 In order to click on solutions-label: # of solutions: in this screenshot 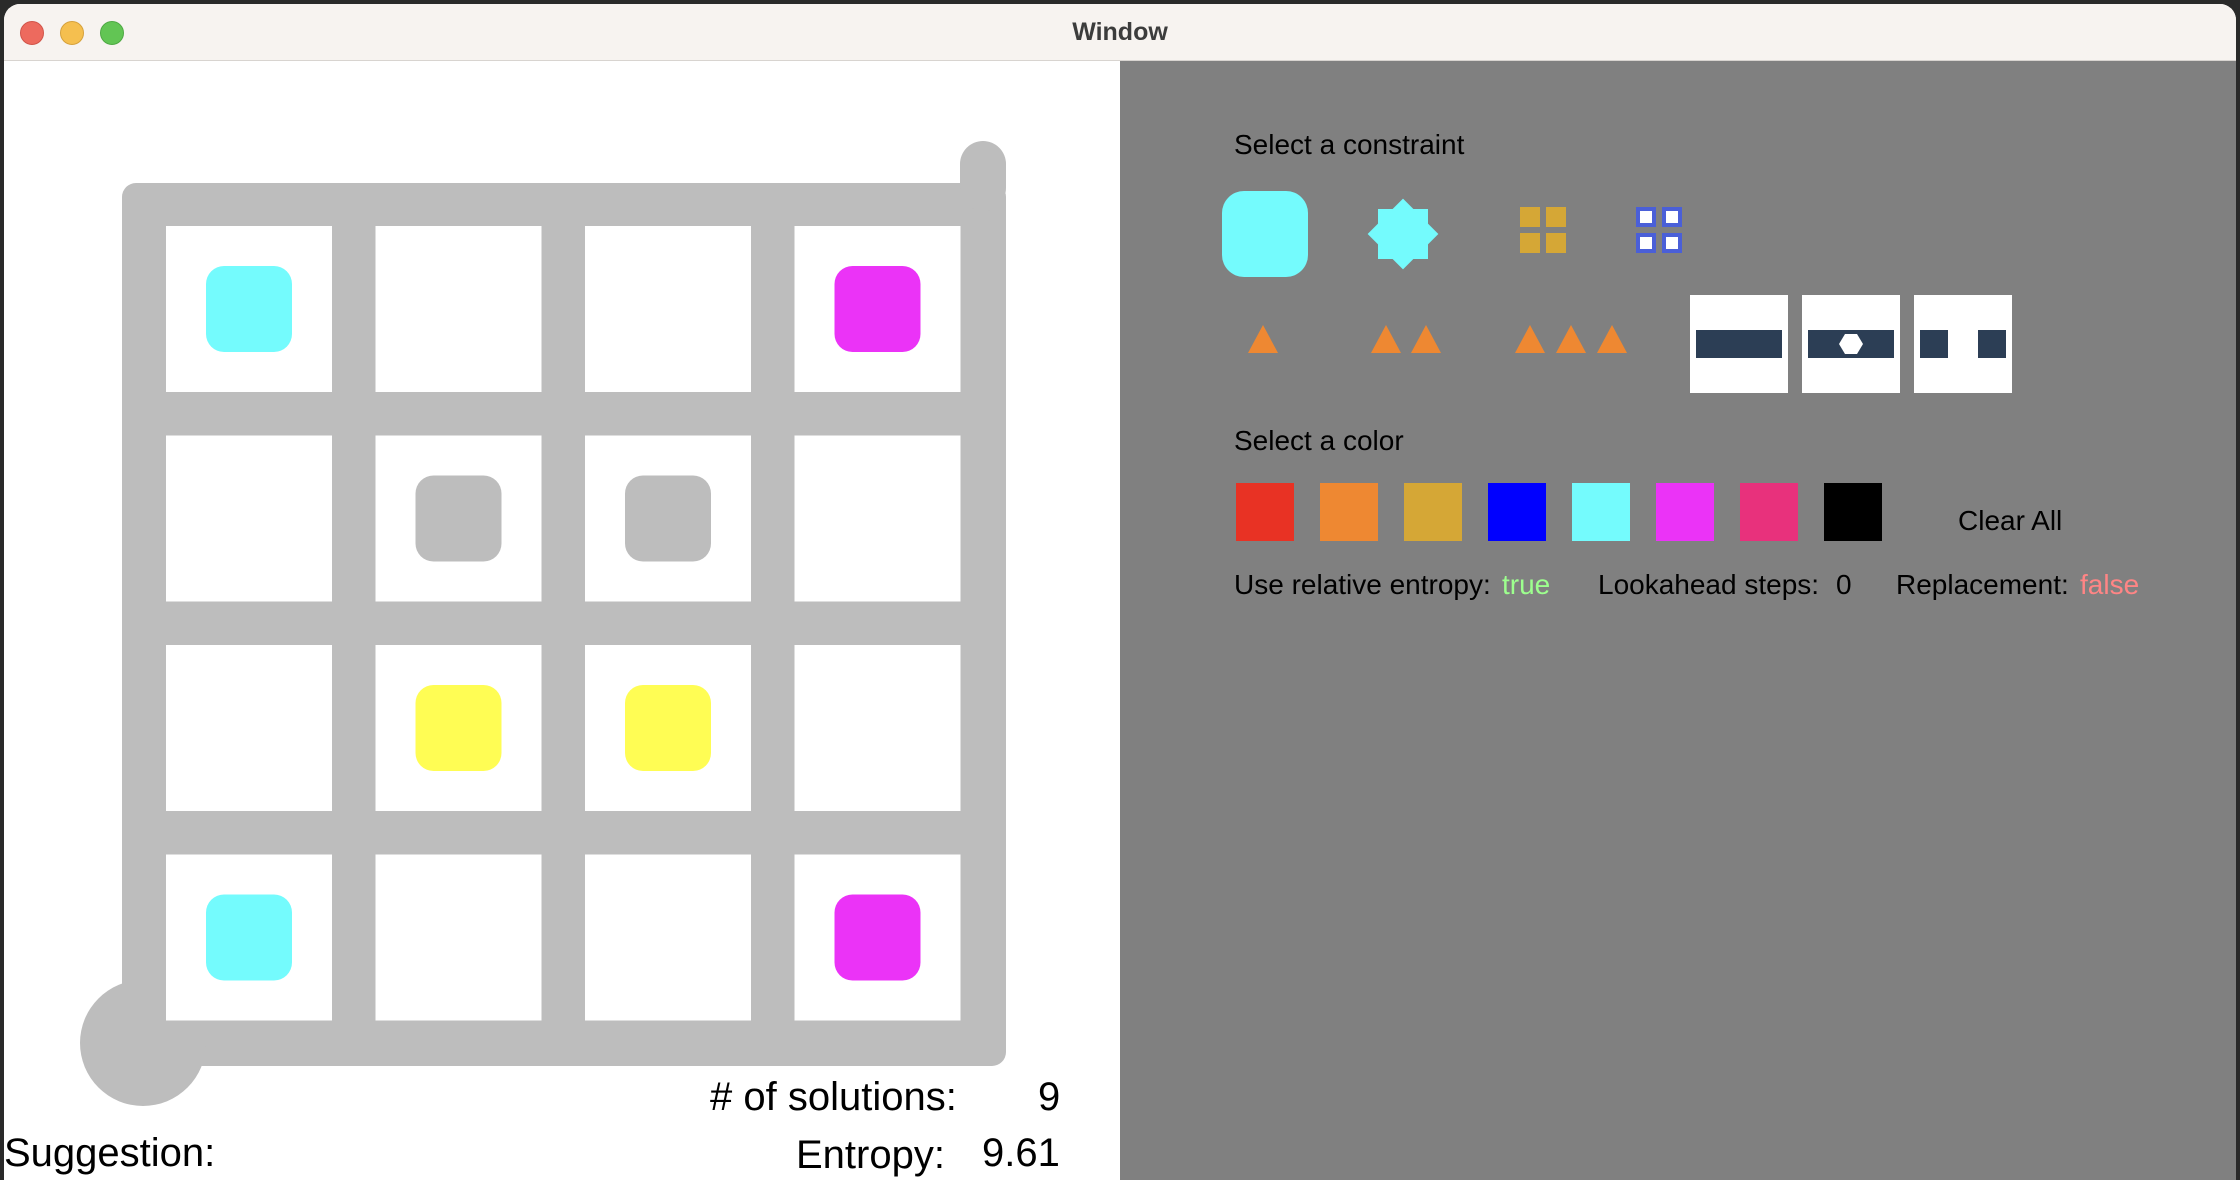, I will do `click(833, 1097)`.